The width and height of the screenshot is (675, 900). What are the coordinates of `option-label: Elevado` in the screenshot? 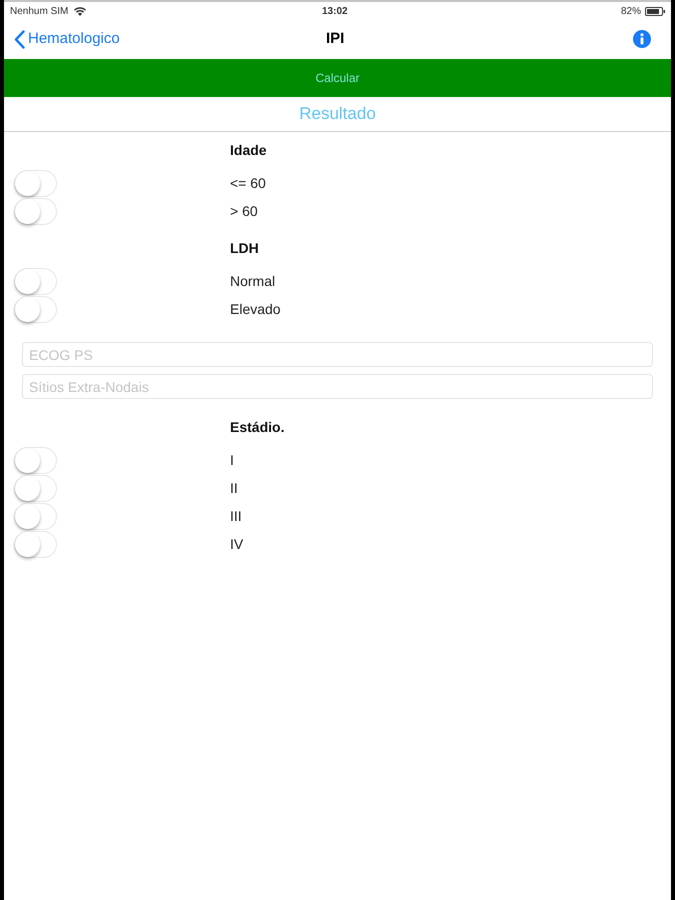 It's located at (255, 309).